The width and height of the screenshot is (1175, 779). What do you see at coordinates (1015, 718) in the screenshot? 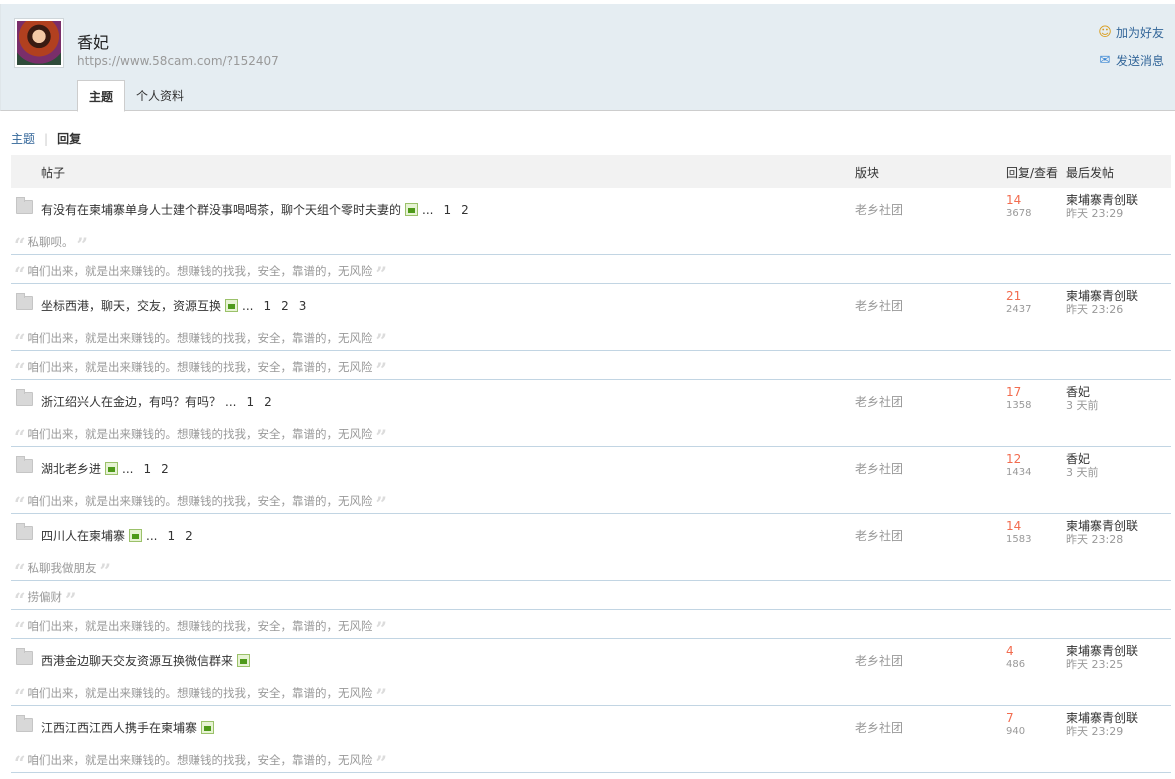
I see `reply-count: 7` at bounding box center [1015, 718].